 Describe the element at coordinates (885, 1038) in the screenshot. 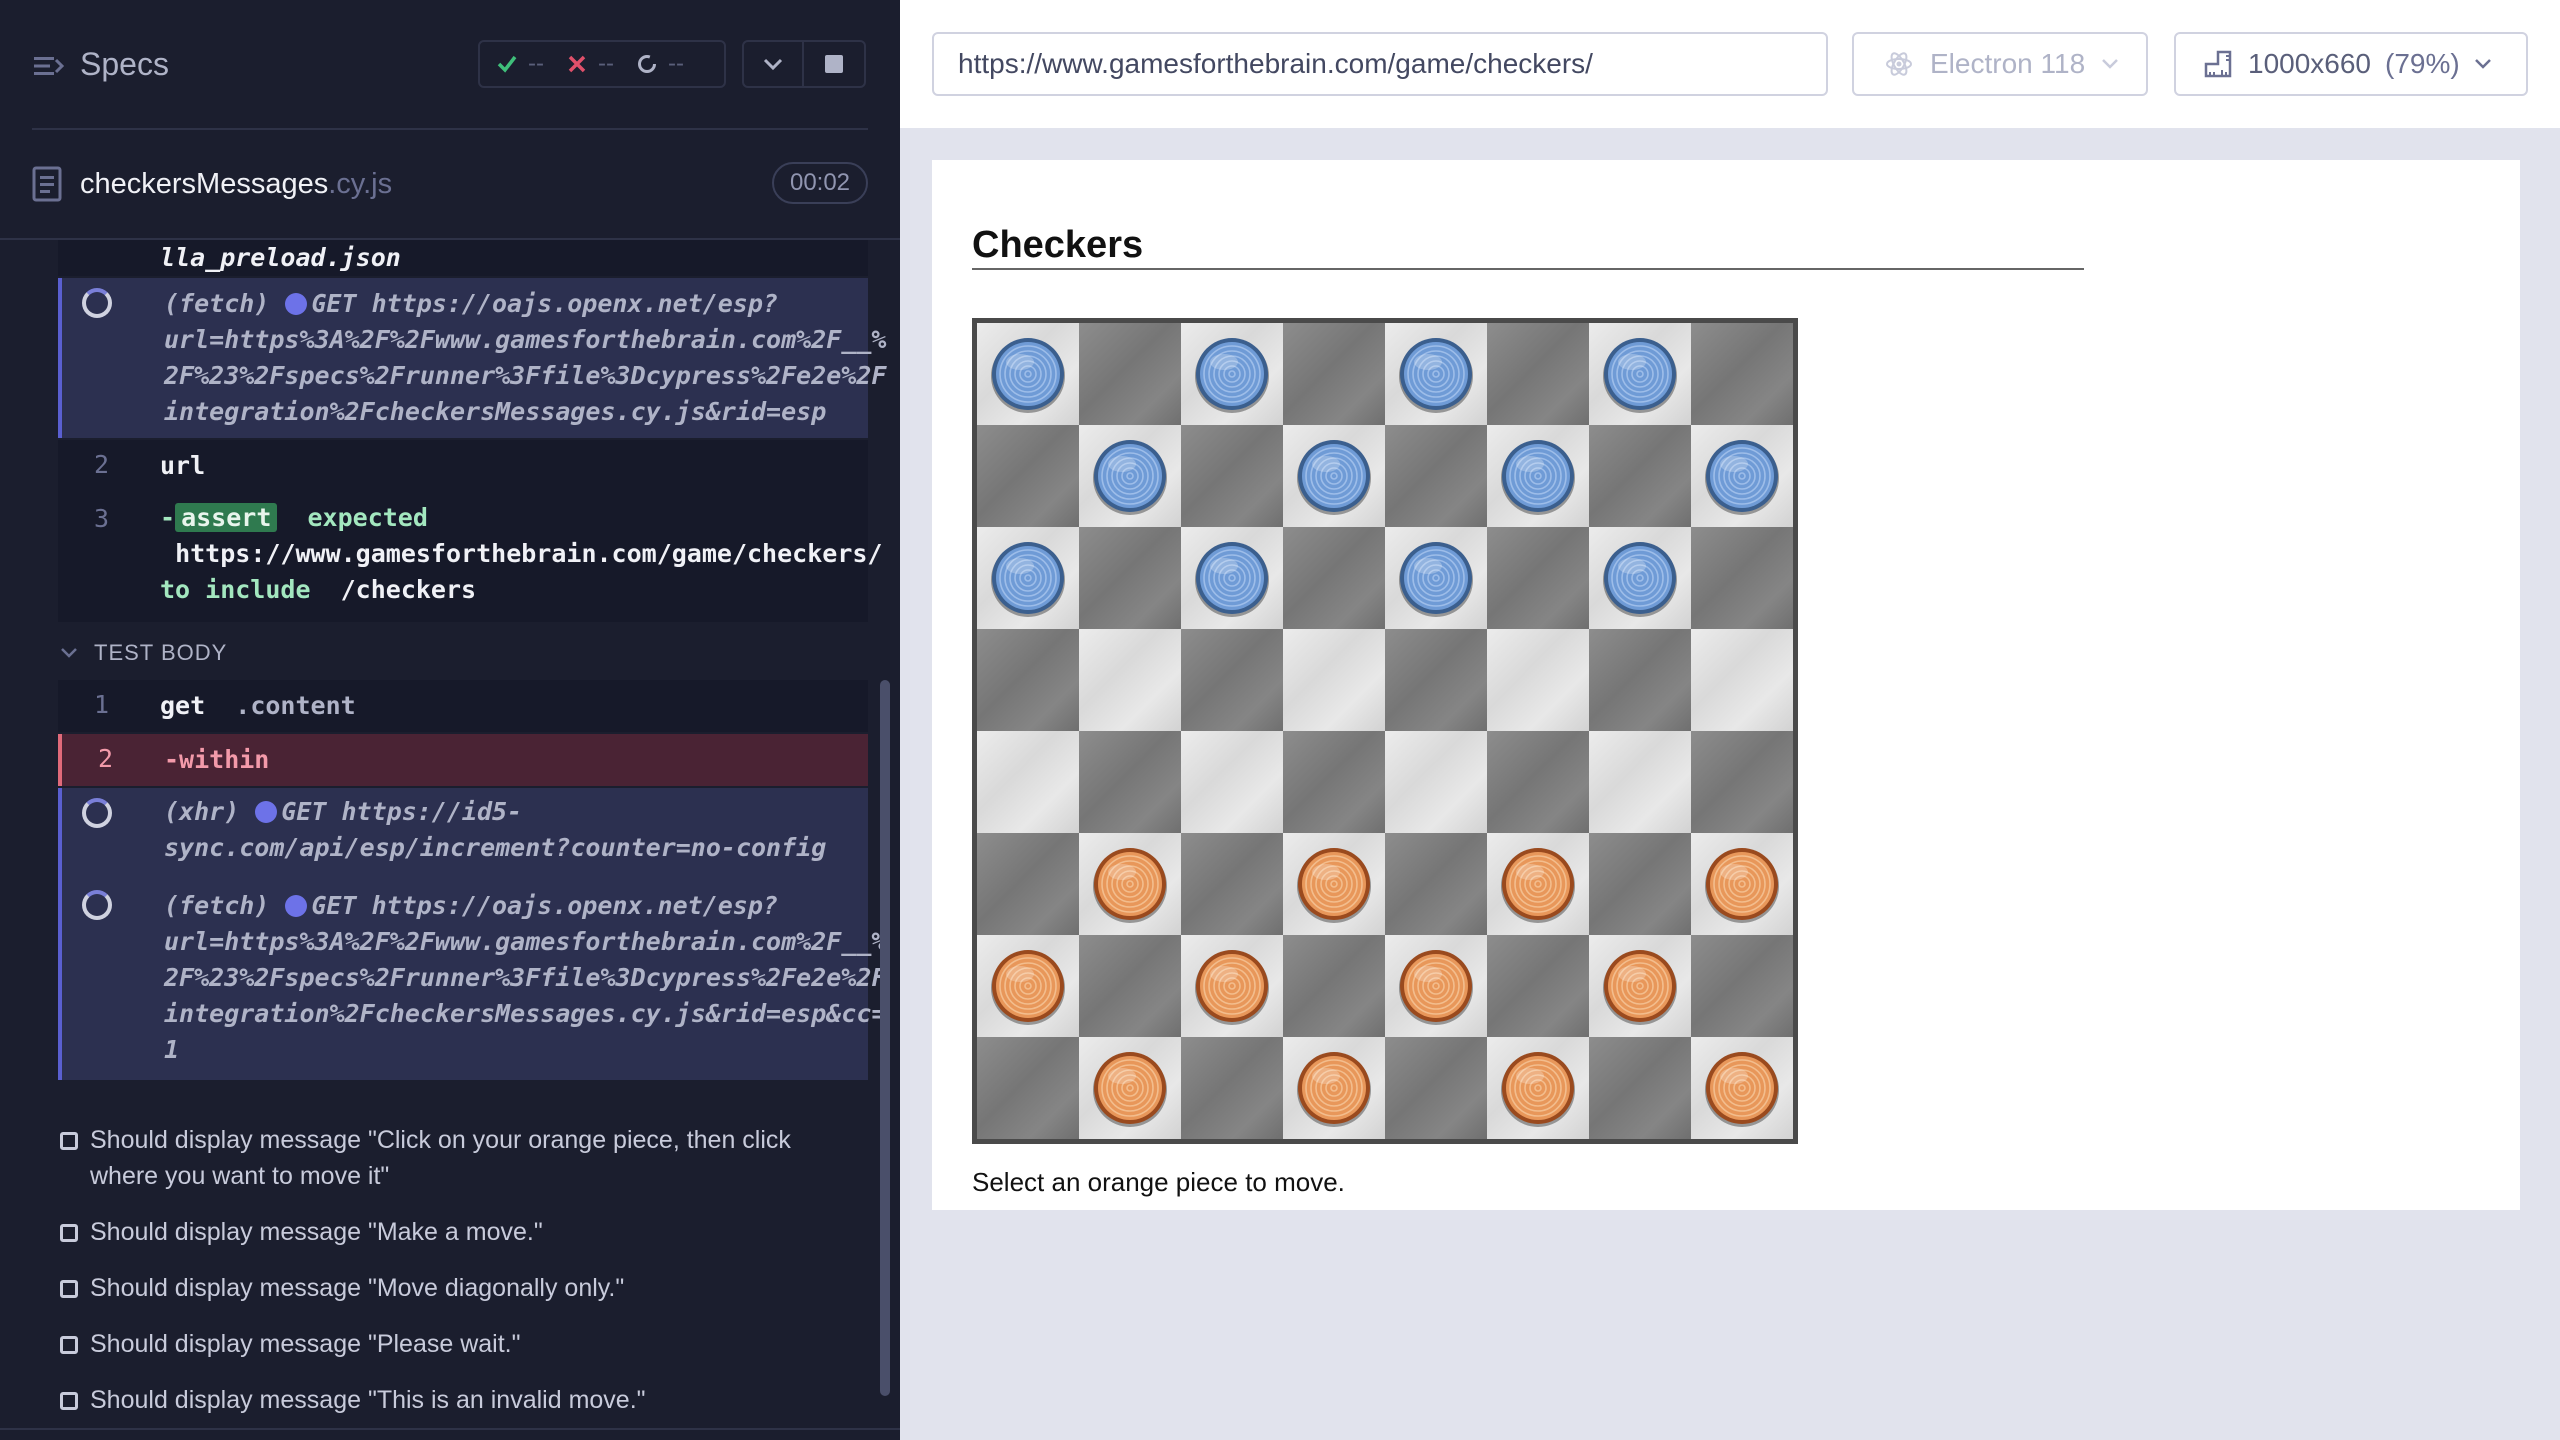

I see `scrollbar` at that location.